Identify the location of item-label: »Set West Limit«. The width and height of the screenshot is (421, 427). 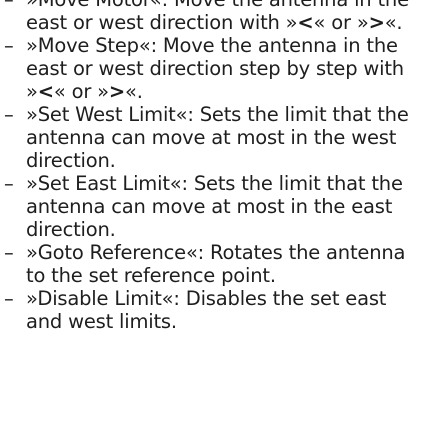
(107, 114).